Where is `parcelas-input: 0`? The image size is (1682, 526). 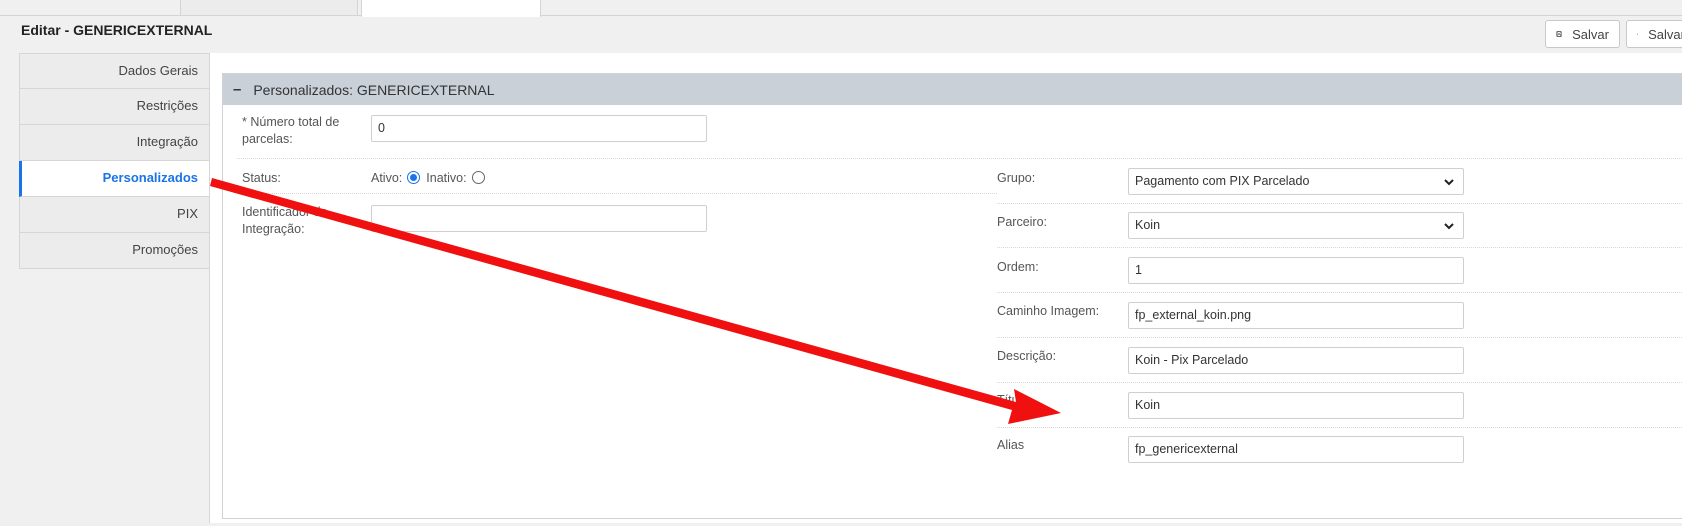 parcelas-input: 0 is located at coordinates (539, 128).